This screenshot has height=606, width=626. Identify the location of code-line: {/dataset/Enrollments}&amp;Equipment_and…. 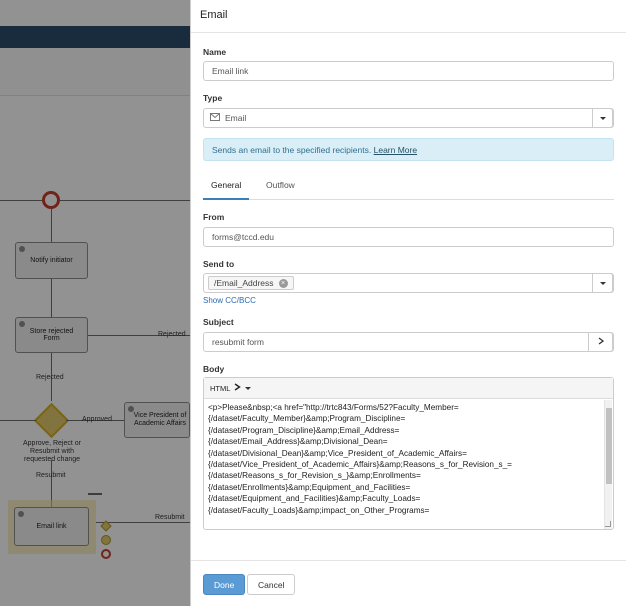
(309, 487).